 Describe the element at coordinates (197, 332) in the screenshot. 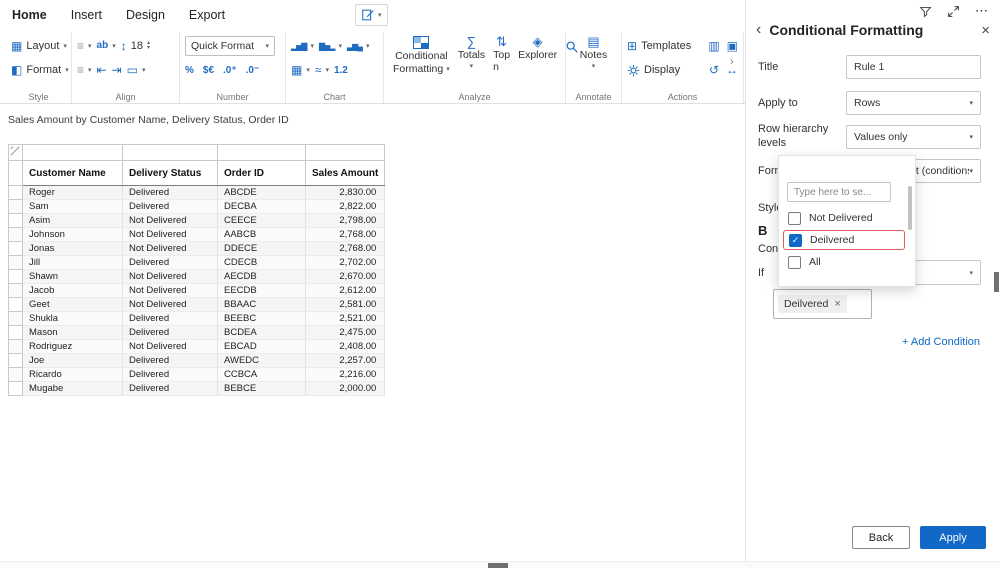

I see `table-row: Mason Delivered BCDEA 2,475.00` at that location.